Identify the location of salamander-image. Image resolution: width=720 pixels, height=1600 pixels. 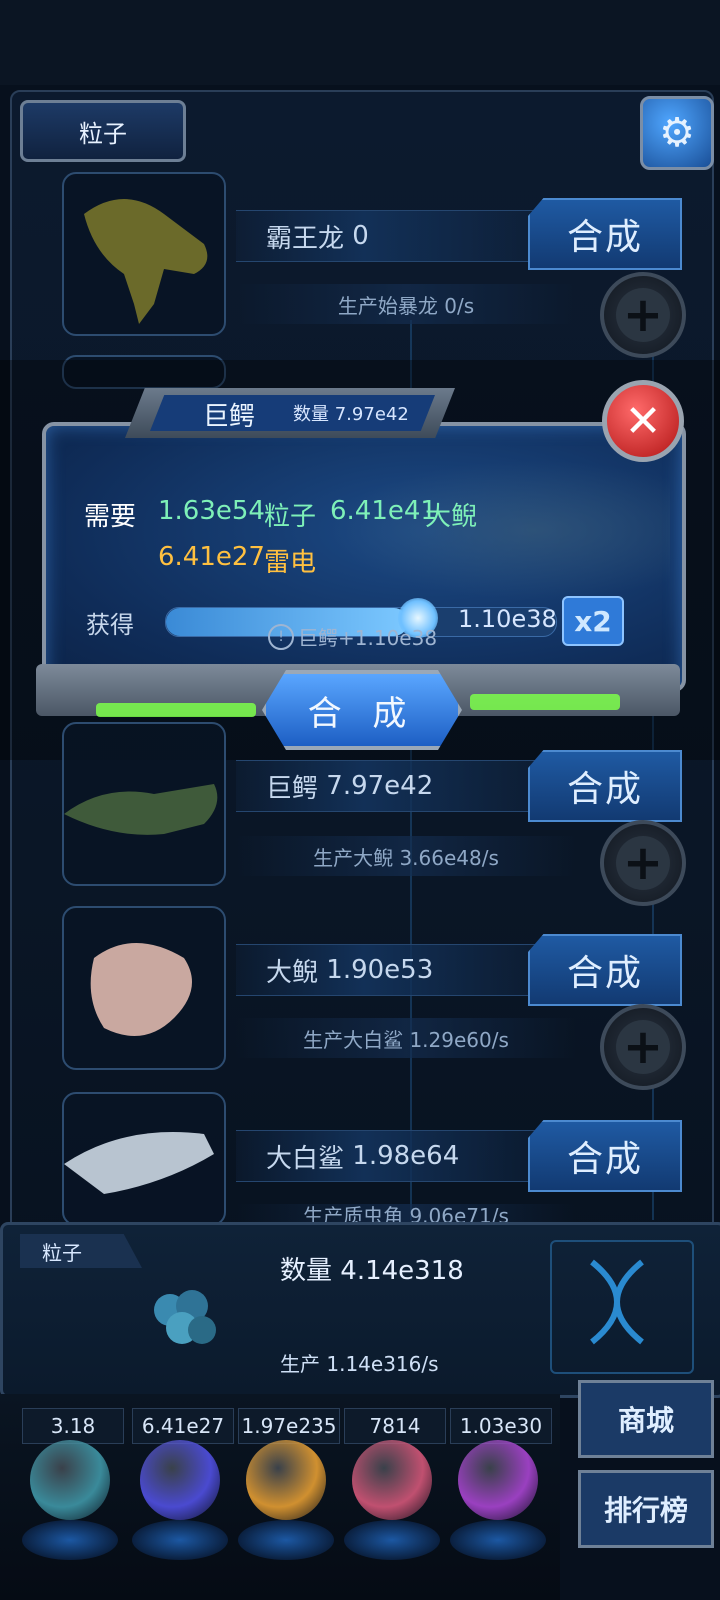
(141, 989).